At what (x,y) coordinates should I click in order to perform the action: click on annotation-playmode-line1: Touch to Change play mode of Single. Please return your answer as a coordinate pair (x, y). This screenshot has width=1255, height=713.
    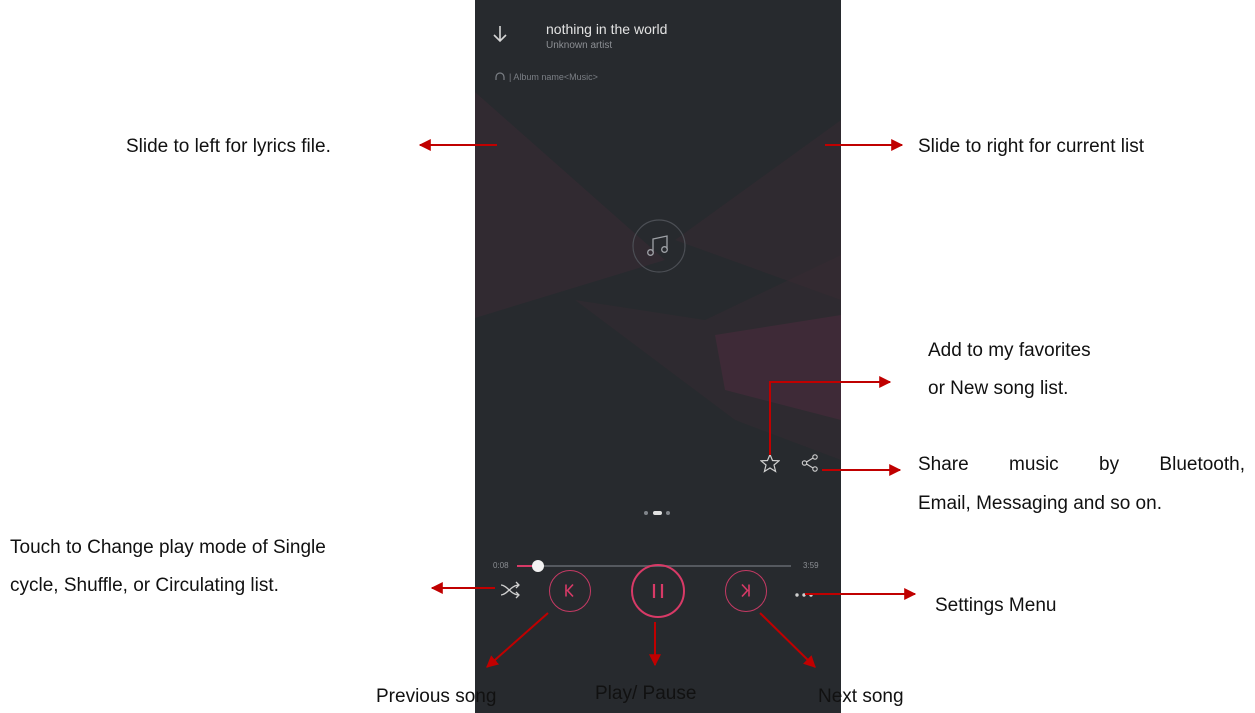
    Looking at the image, I should click on (168, 547).